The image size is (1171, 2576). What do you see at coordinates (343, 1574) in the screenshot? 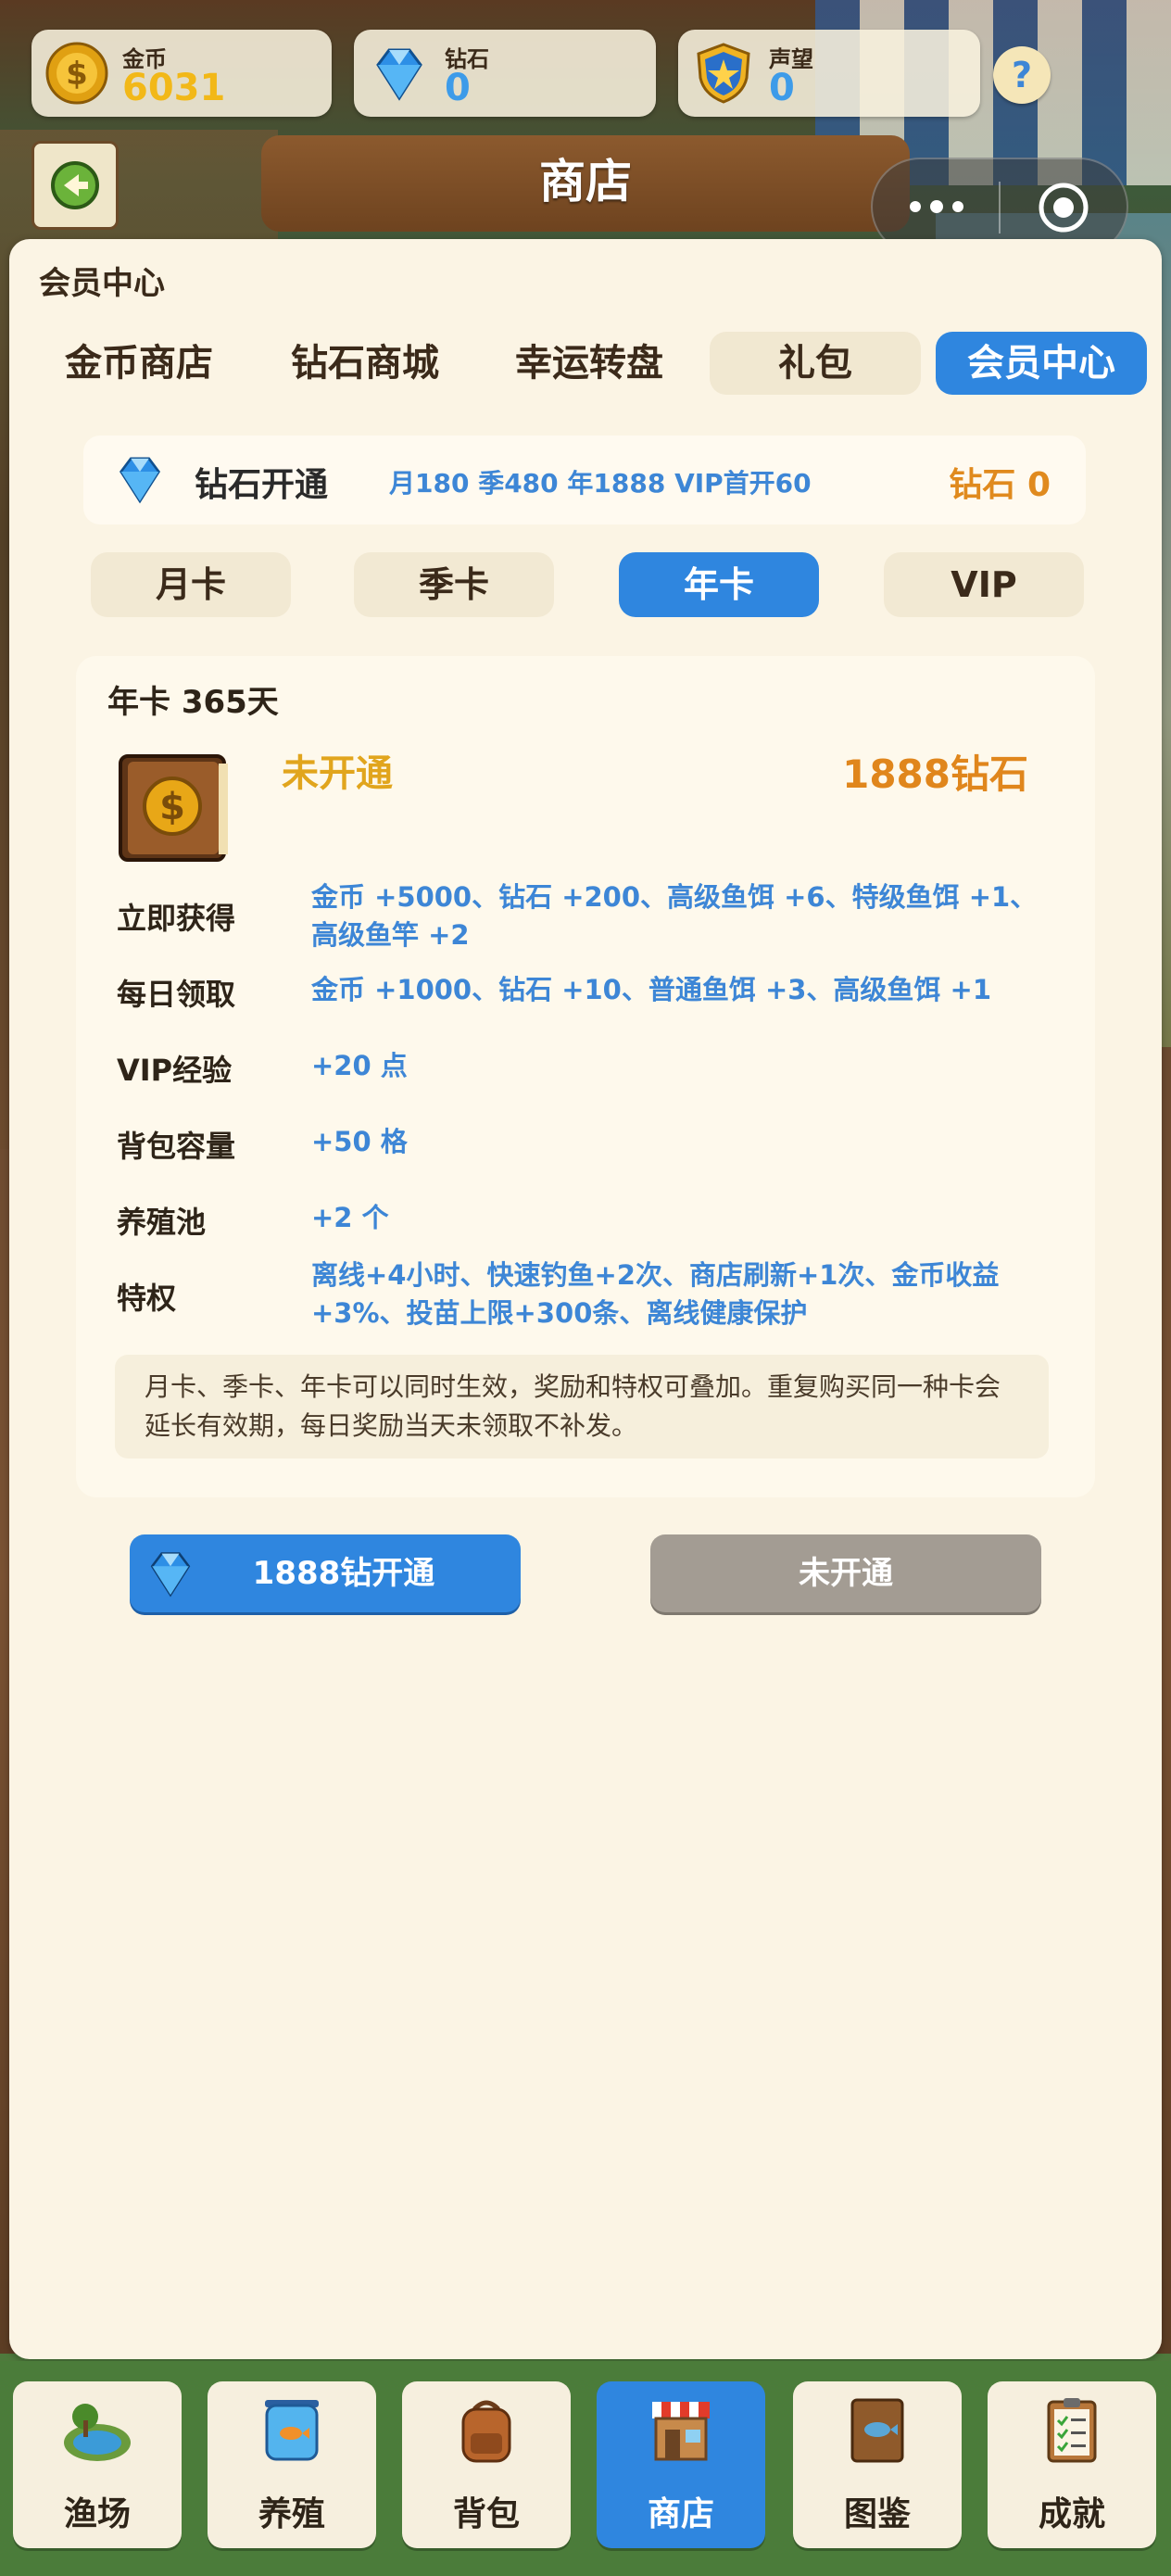
I see `buy-button-label: 1888钻开通` at bounding box center [343, 1574].